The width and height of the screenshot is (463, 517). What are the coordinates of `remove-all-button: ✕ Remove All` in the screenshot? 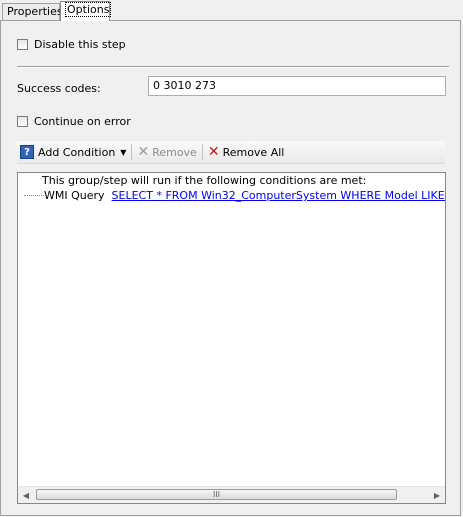 It's located at (246, 152).